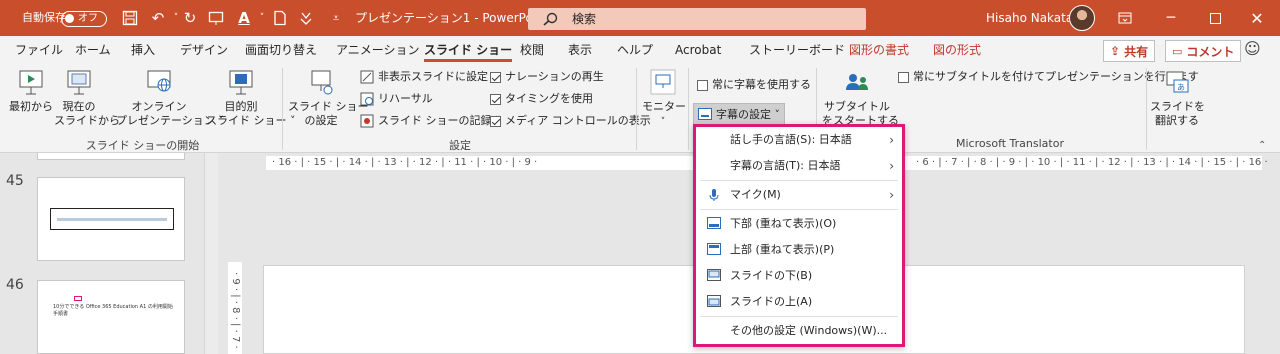  What do you see at coordinates (714, 223) in the screenshot?
I see `bottom-overlay-icon` at bounding box center [714, 223].